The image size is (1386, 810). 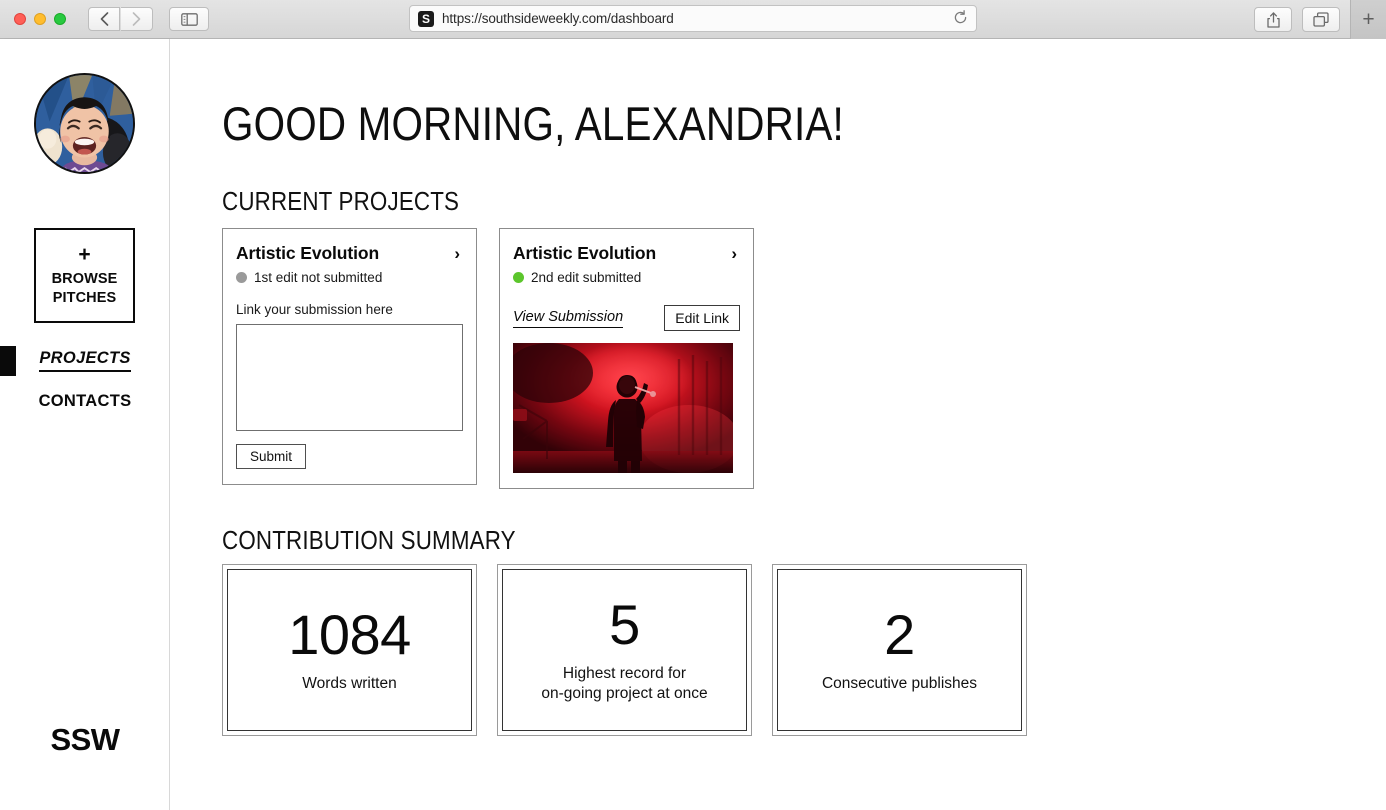 What do you see at coordinates (533, 123) in the screenshot?
I see `page-title: GOOD MORNING, ALEXANDRIA!` at bounding box center [533, 123].